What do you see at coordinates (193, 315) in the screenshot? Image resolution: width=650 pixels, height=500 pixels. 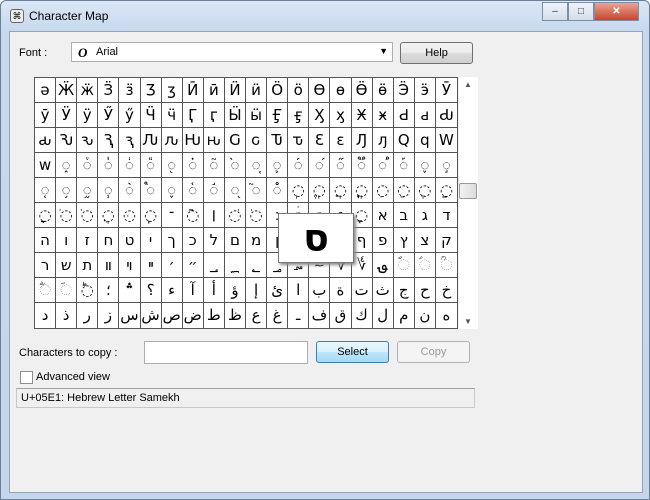 I see `character-cell: ض` at bounding box center [193, 315].